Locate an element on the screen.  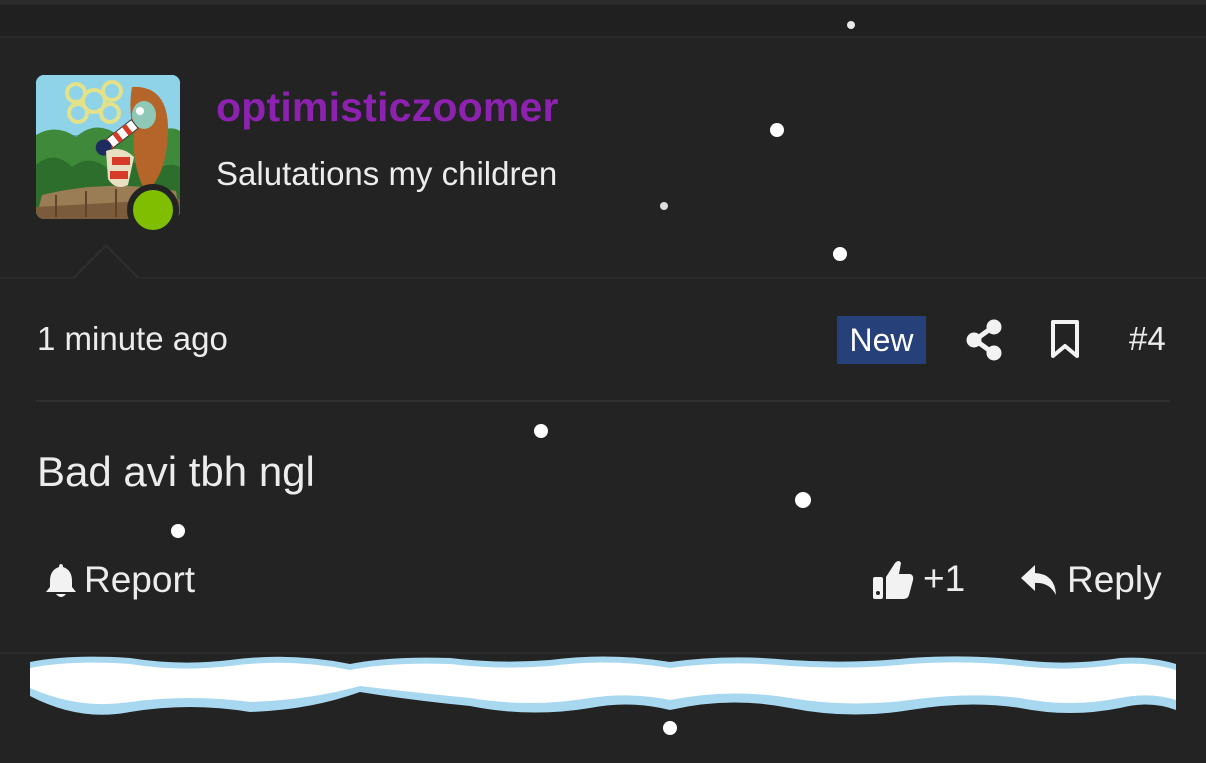
reply-label: Reply is located at coordinates (1114, 579).